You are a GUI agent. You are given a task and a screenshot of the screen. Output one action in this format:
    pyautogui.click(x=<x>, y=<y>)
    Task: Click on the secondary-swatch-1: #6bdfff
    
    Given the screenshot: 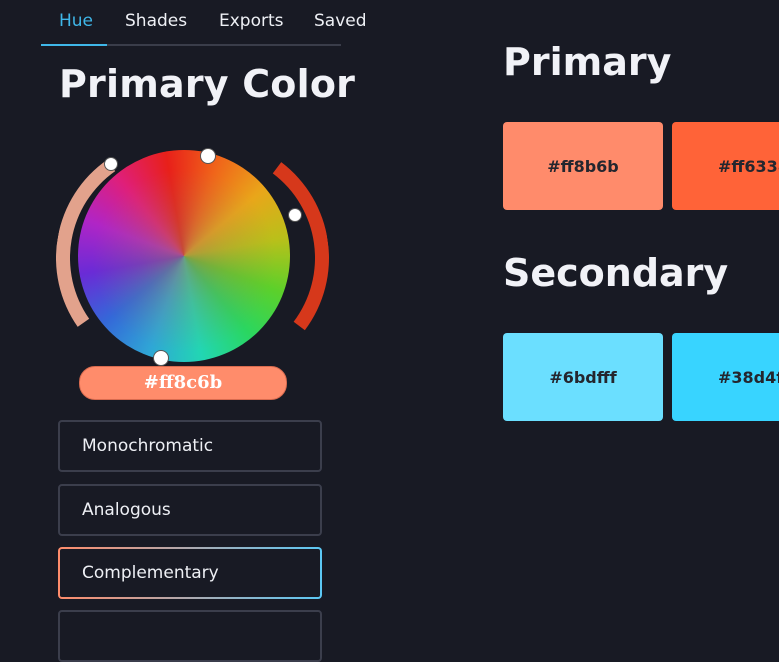 What is the action you would take?
    pyautogui.click(x=583, y=377)
    